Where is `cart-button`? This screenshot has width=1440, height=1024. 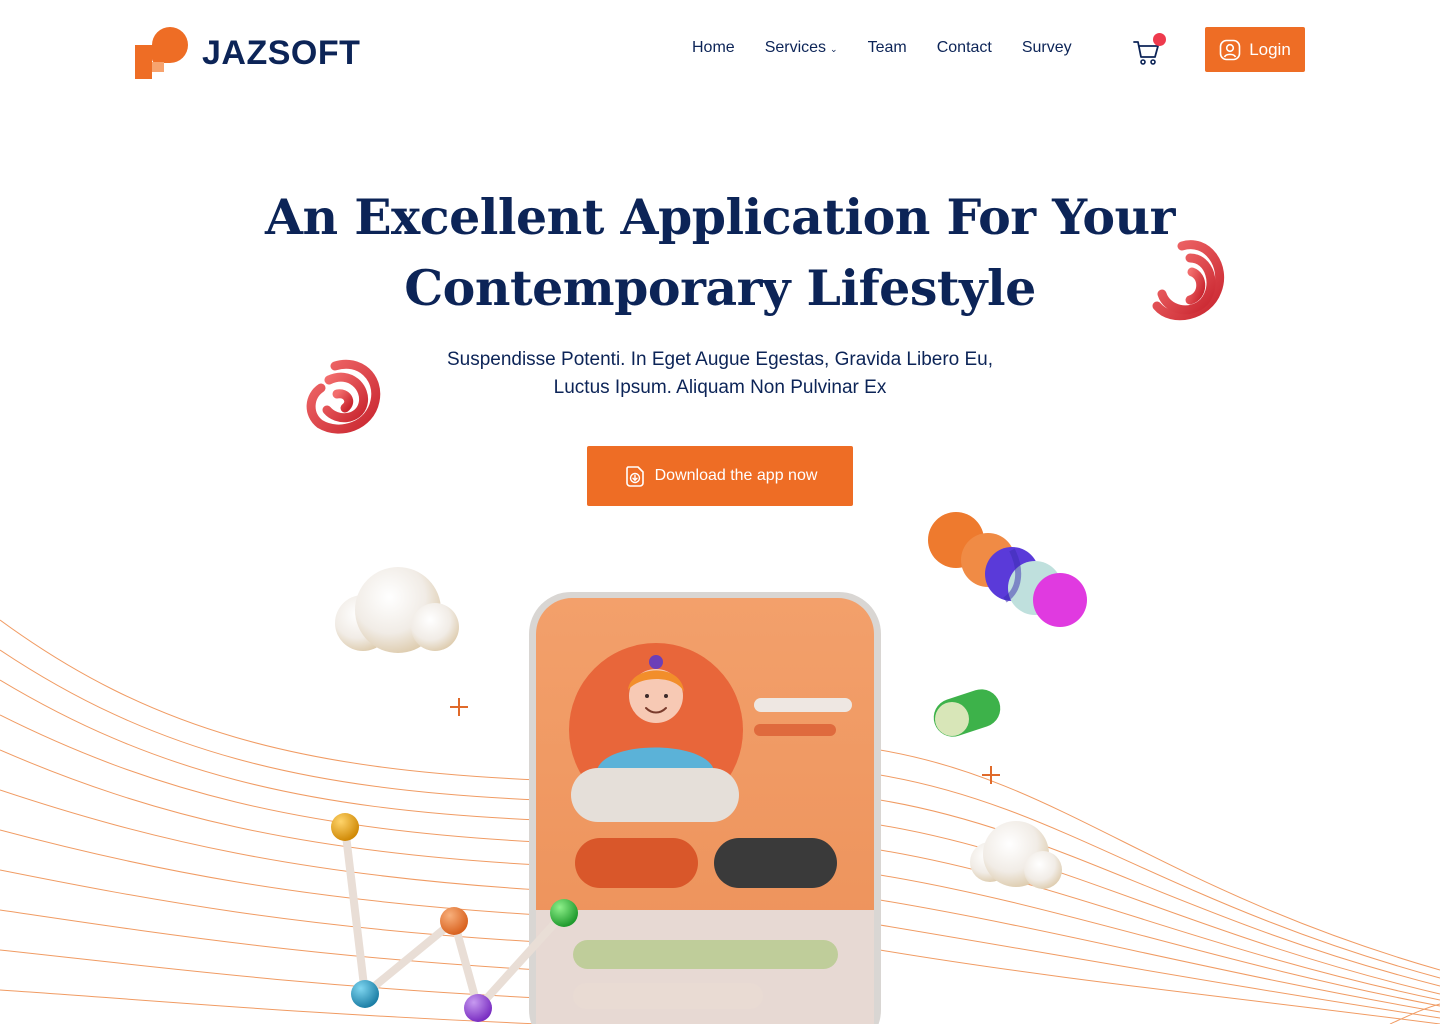
cart-button is located at coordinates (1150, 50).